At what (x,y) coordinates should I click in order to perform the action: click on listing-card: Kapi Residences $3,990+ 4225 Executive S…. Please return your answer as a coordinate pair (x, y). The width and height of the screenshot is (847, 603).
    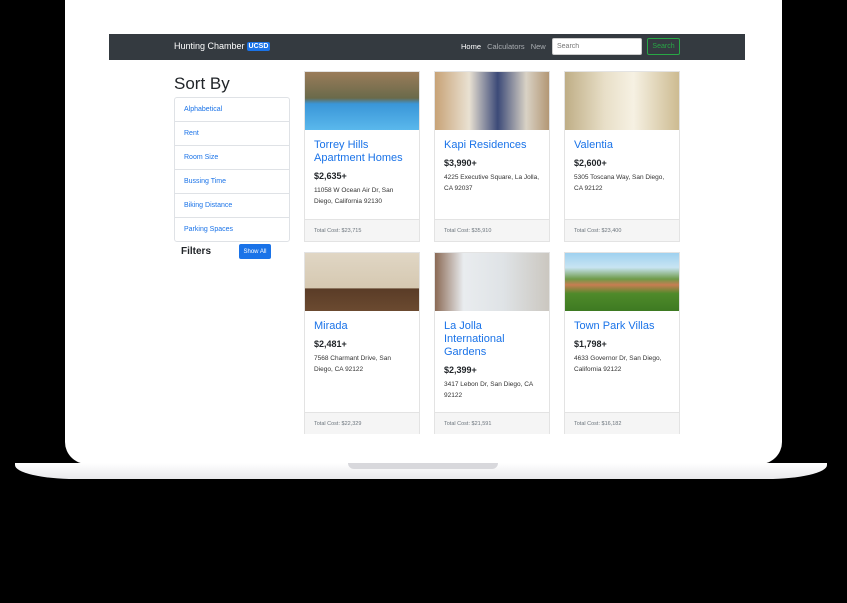
    Looking at the image, I should click on (492, 156).